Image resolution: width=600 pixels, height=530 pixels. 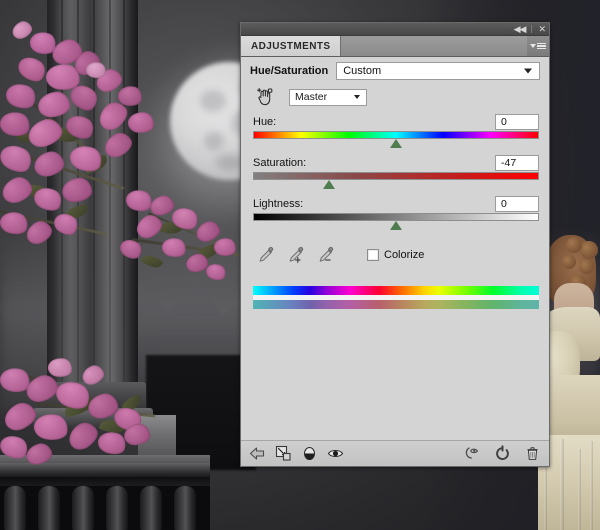 I want to click on clip-to-layer-button, so click(x=283, y=453).